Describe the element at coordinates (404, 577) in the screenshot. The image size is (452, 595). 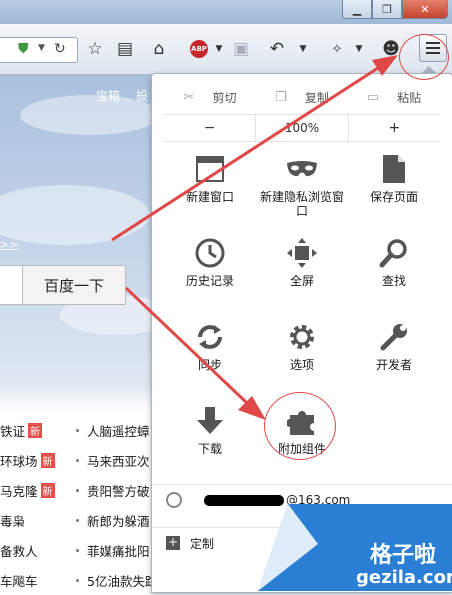
I see `watermark-url: gezila.com` at that location.